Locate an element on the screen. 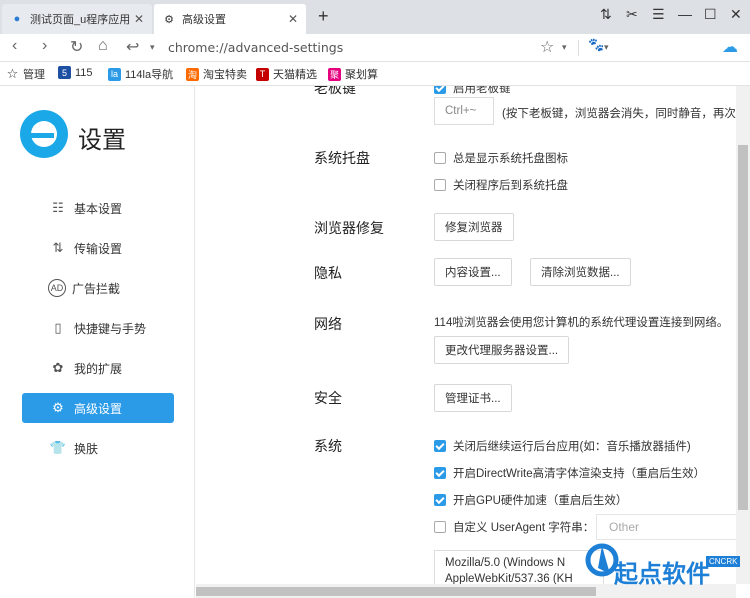  globe-icon: ● is located at coordinates (17, 19).